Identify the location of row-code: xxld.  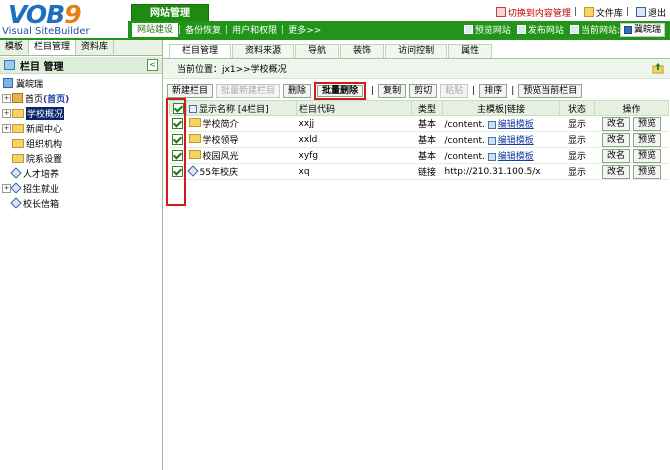
(354, 139).